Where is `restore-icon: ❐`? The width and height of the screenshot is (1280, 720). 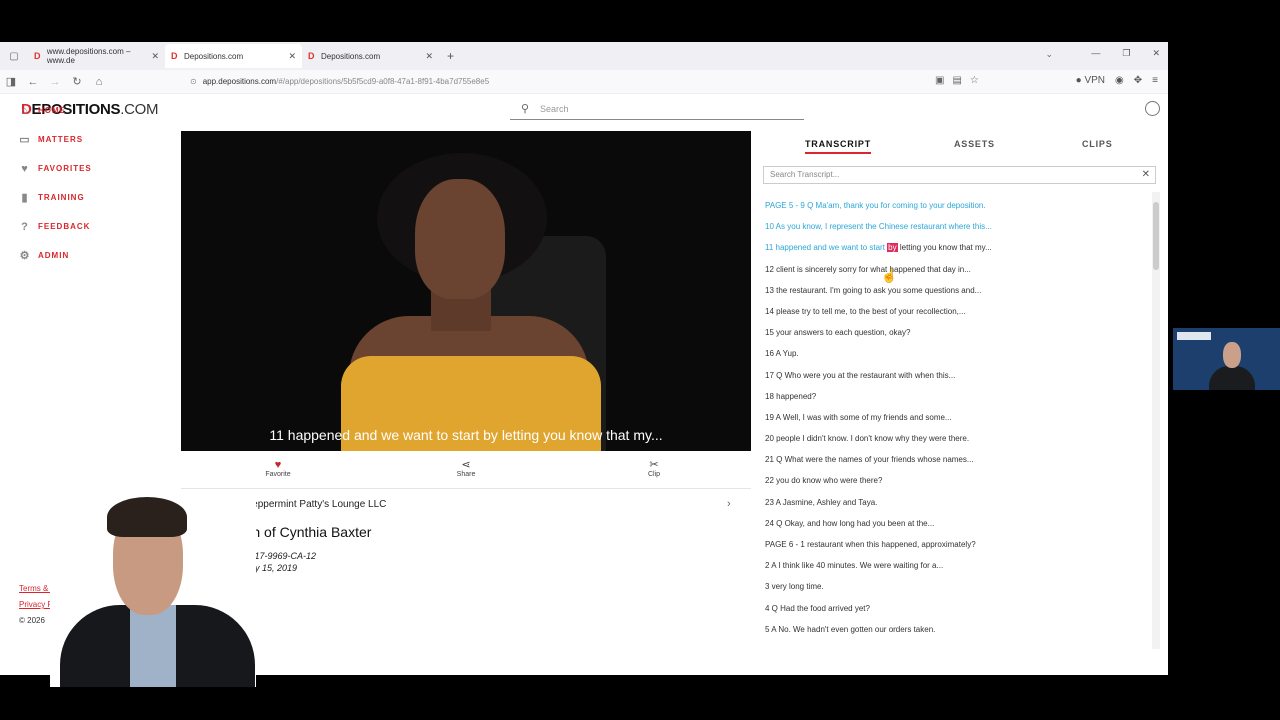 restore-icon: ❐ is located at coordinates (1126, 53).